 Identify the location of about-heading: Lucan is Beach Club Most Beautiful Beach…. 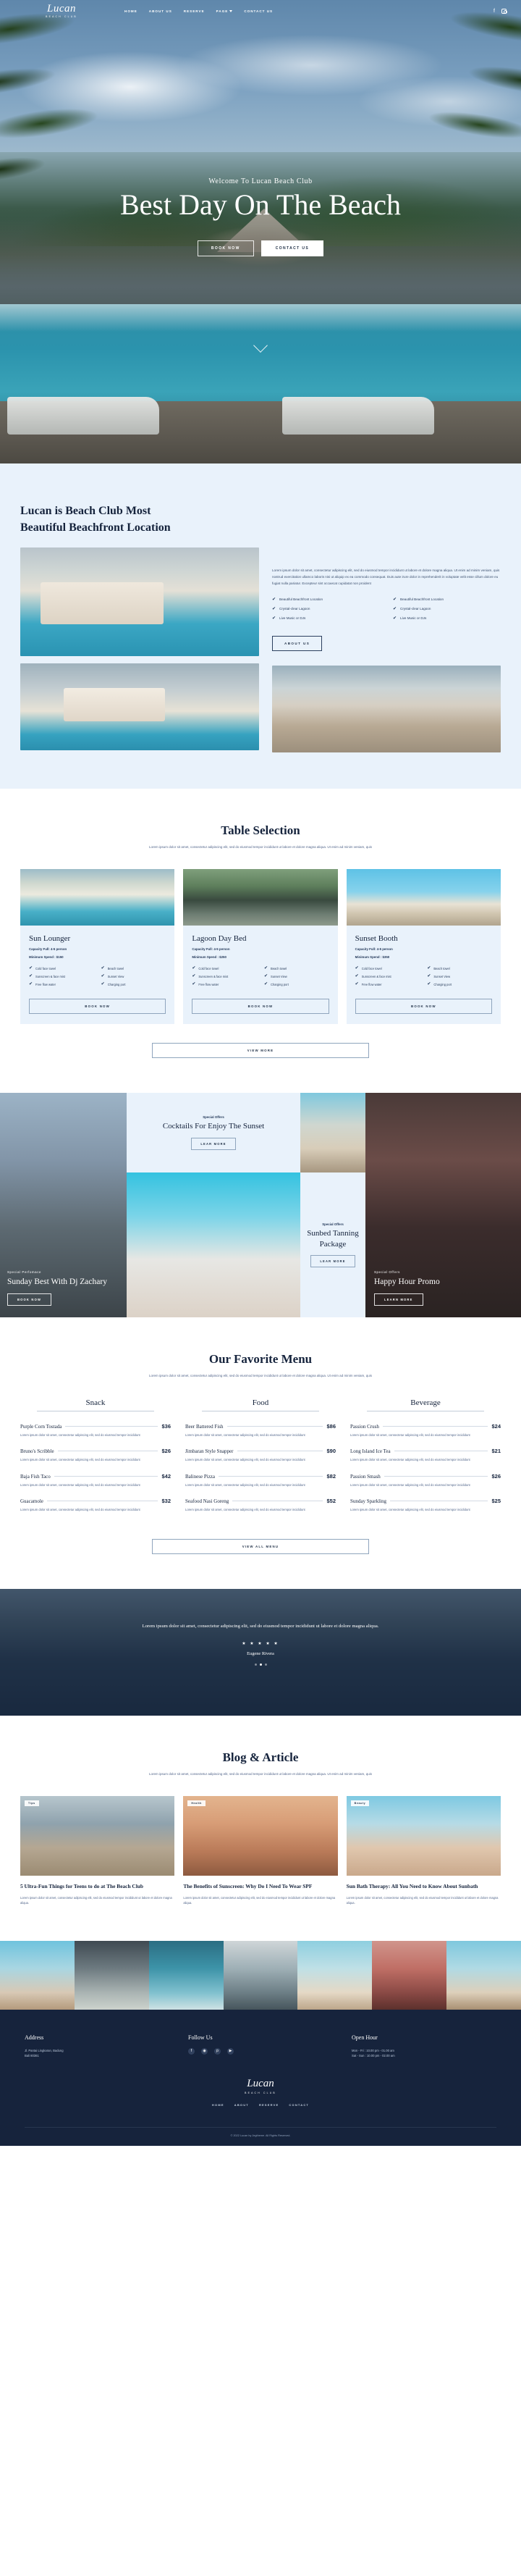
(260, 519).